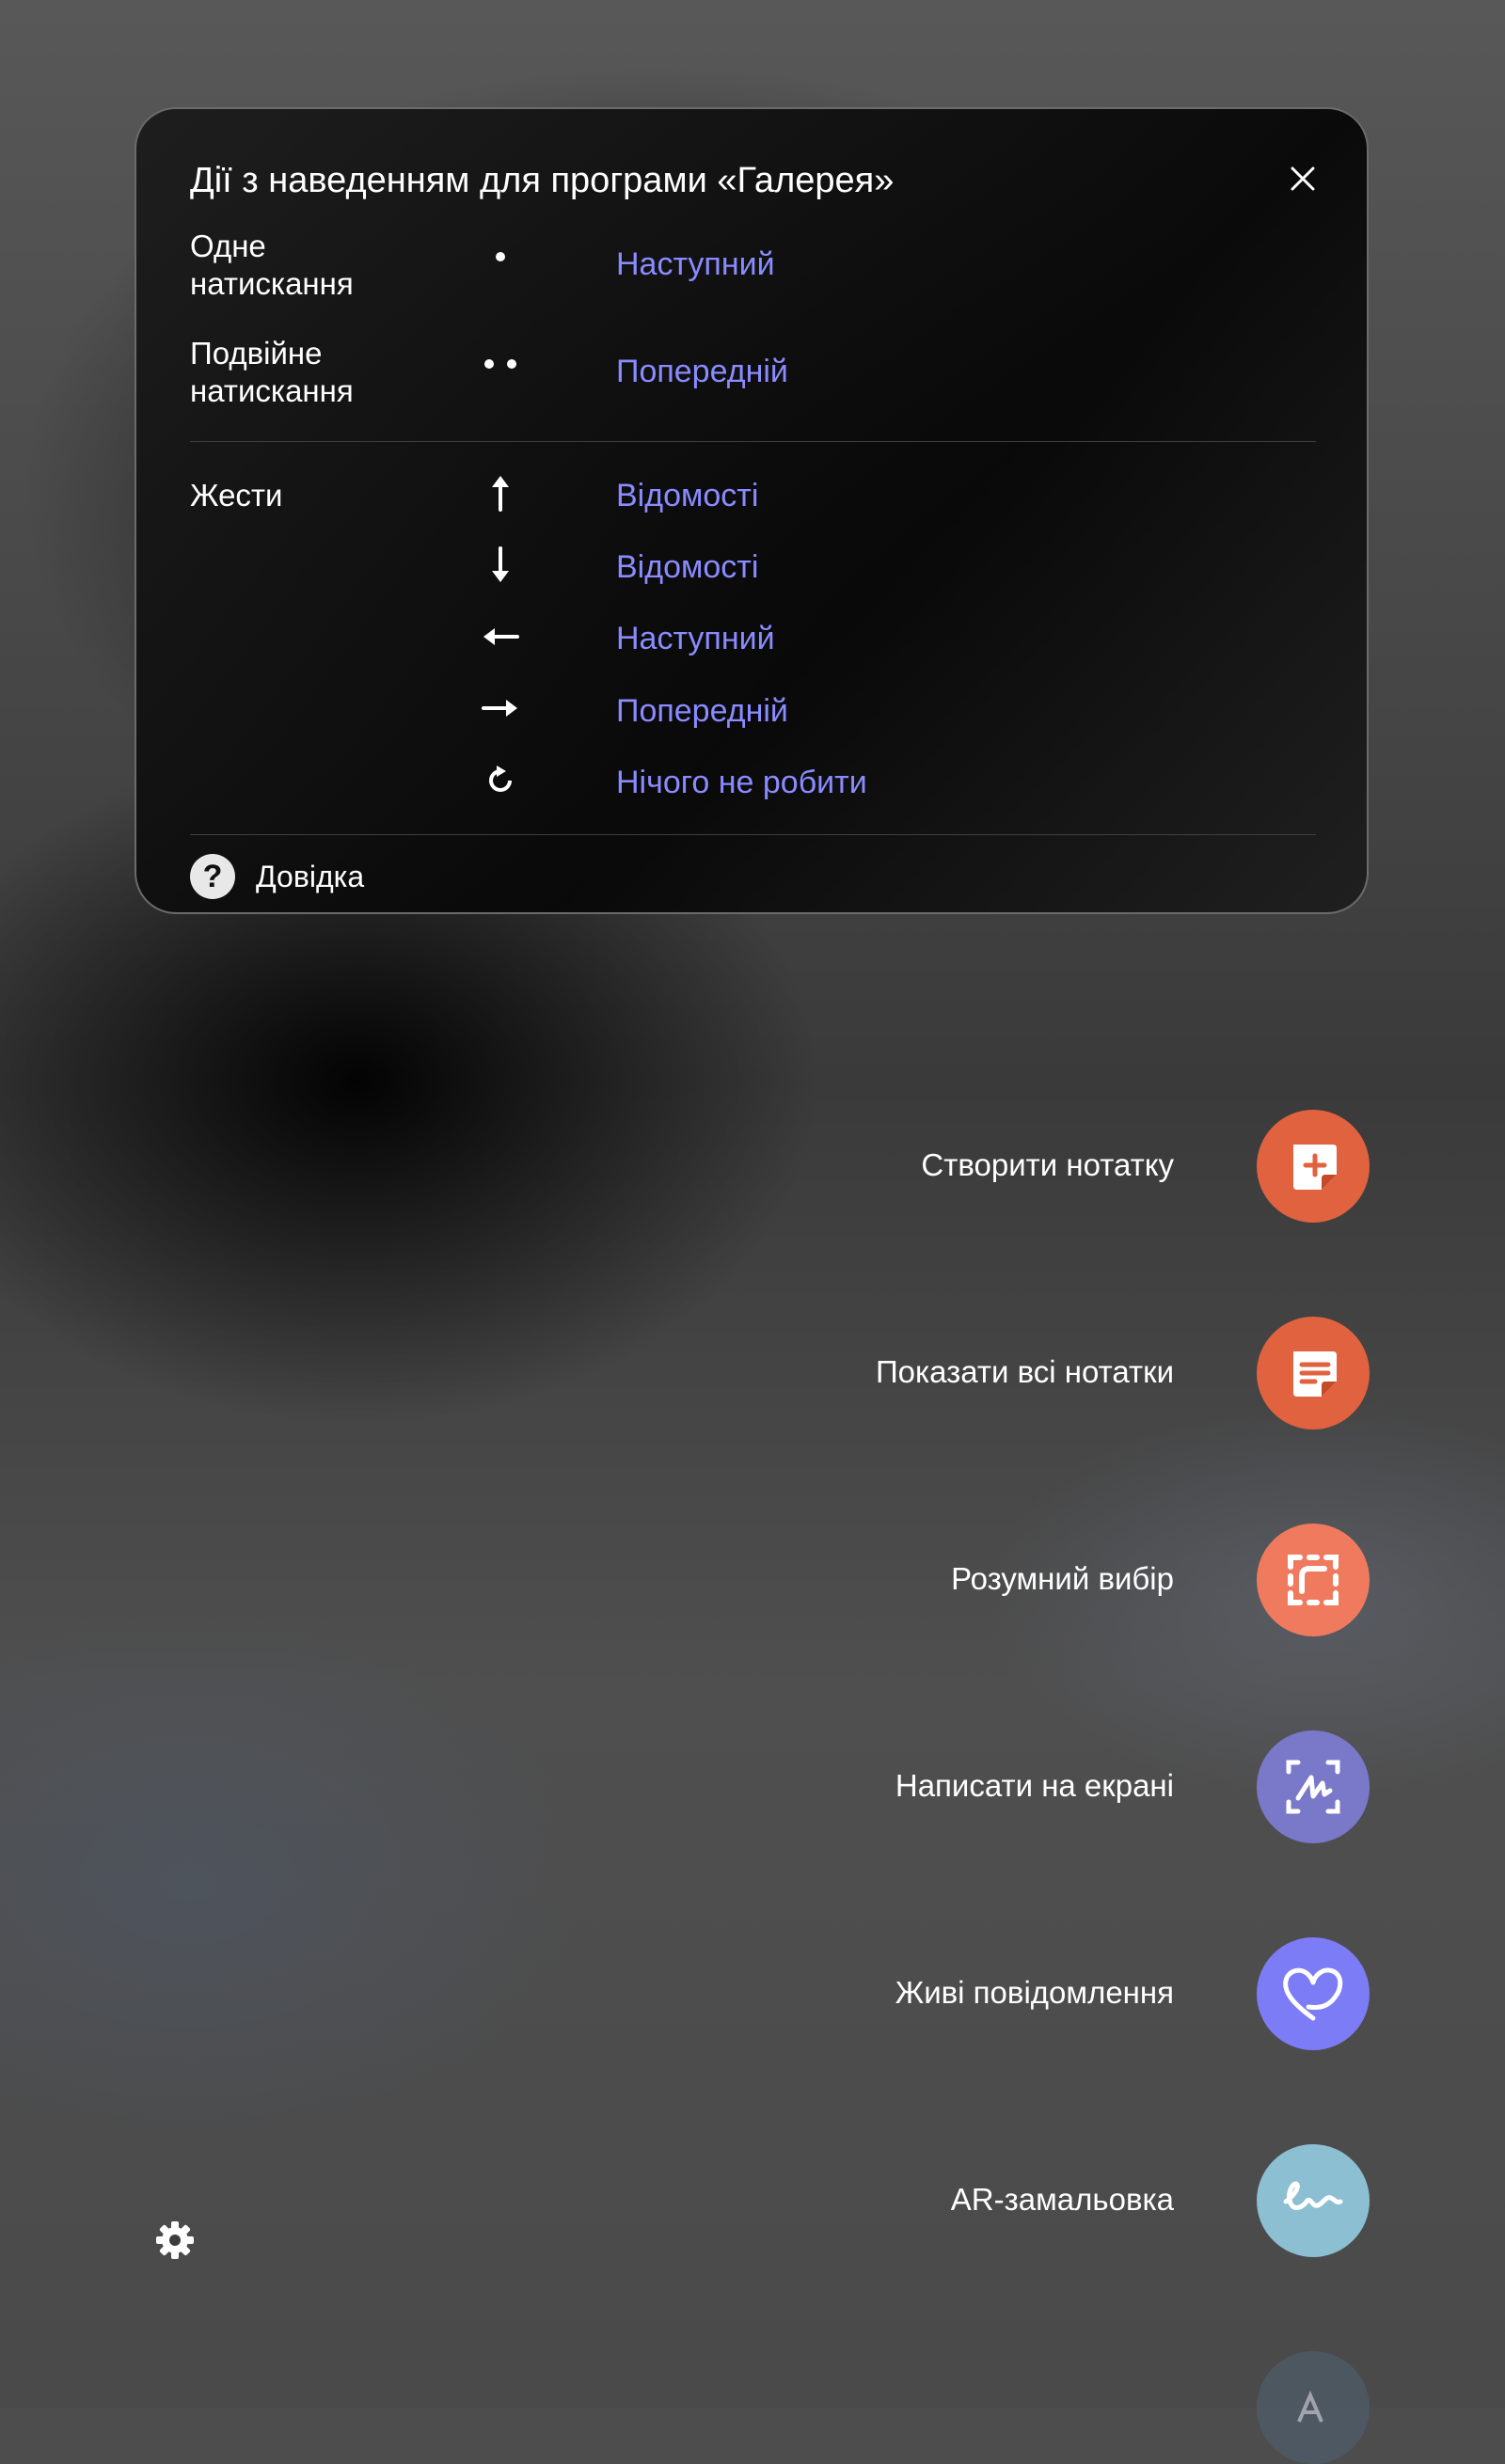  What do you see at coordinates (237, 495) in the screenshot?
I see `gestures-label: Жести` at bounding box center [237, 495].